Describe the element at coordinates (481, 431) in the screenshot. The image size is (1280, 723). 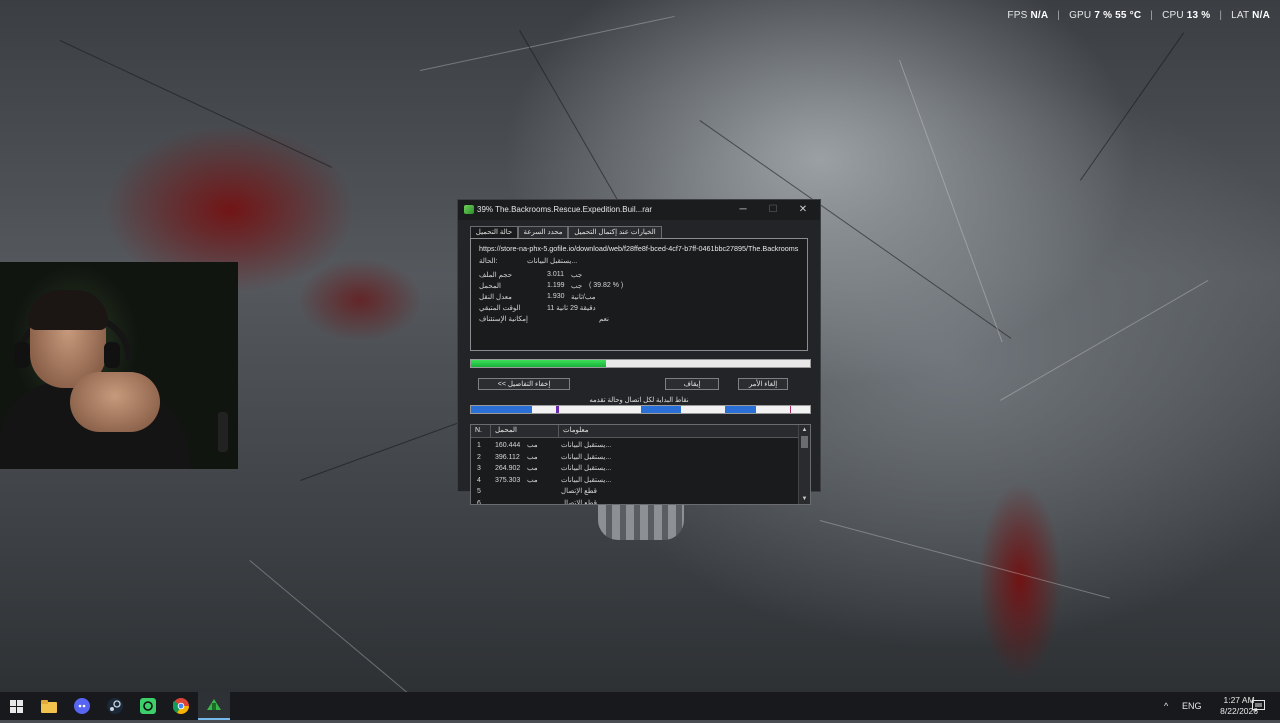
I see `column-number: N.` at that location.